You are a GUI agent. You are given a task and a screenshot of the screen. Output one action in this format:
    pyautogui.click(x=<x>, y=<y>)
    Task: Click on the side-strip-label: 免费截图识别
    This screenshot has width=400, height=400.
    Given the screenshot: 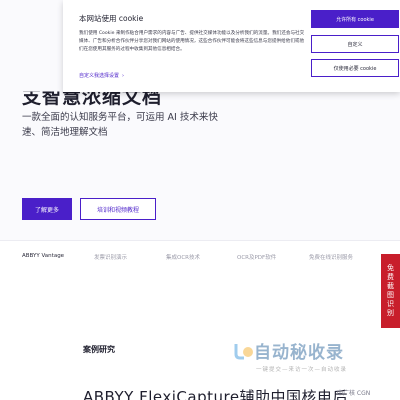 What is the action you would take?
    pyautogui.click(x=390, y=290)
    